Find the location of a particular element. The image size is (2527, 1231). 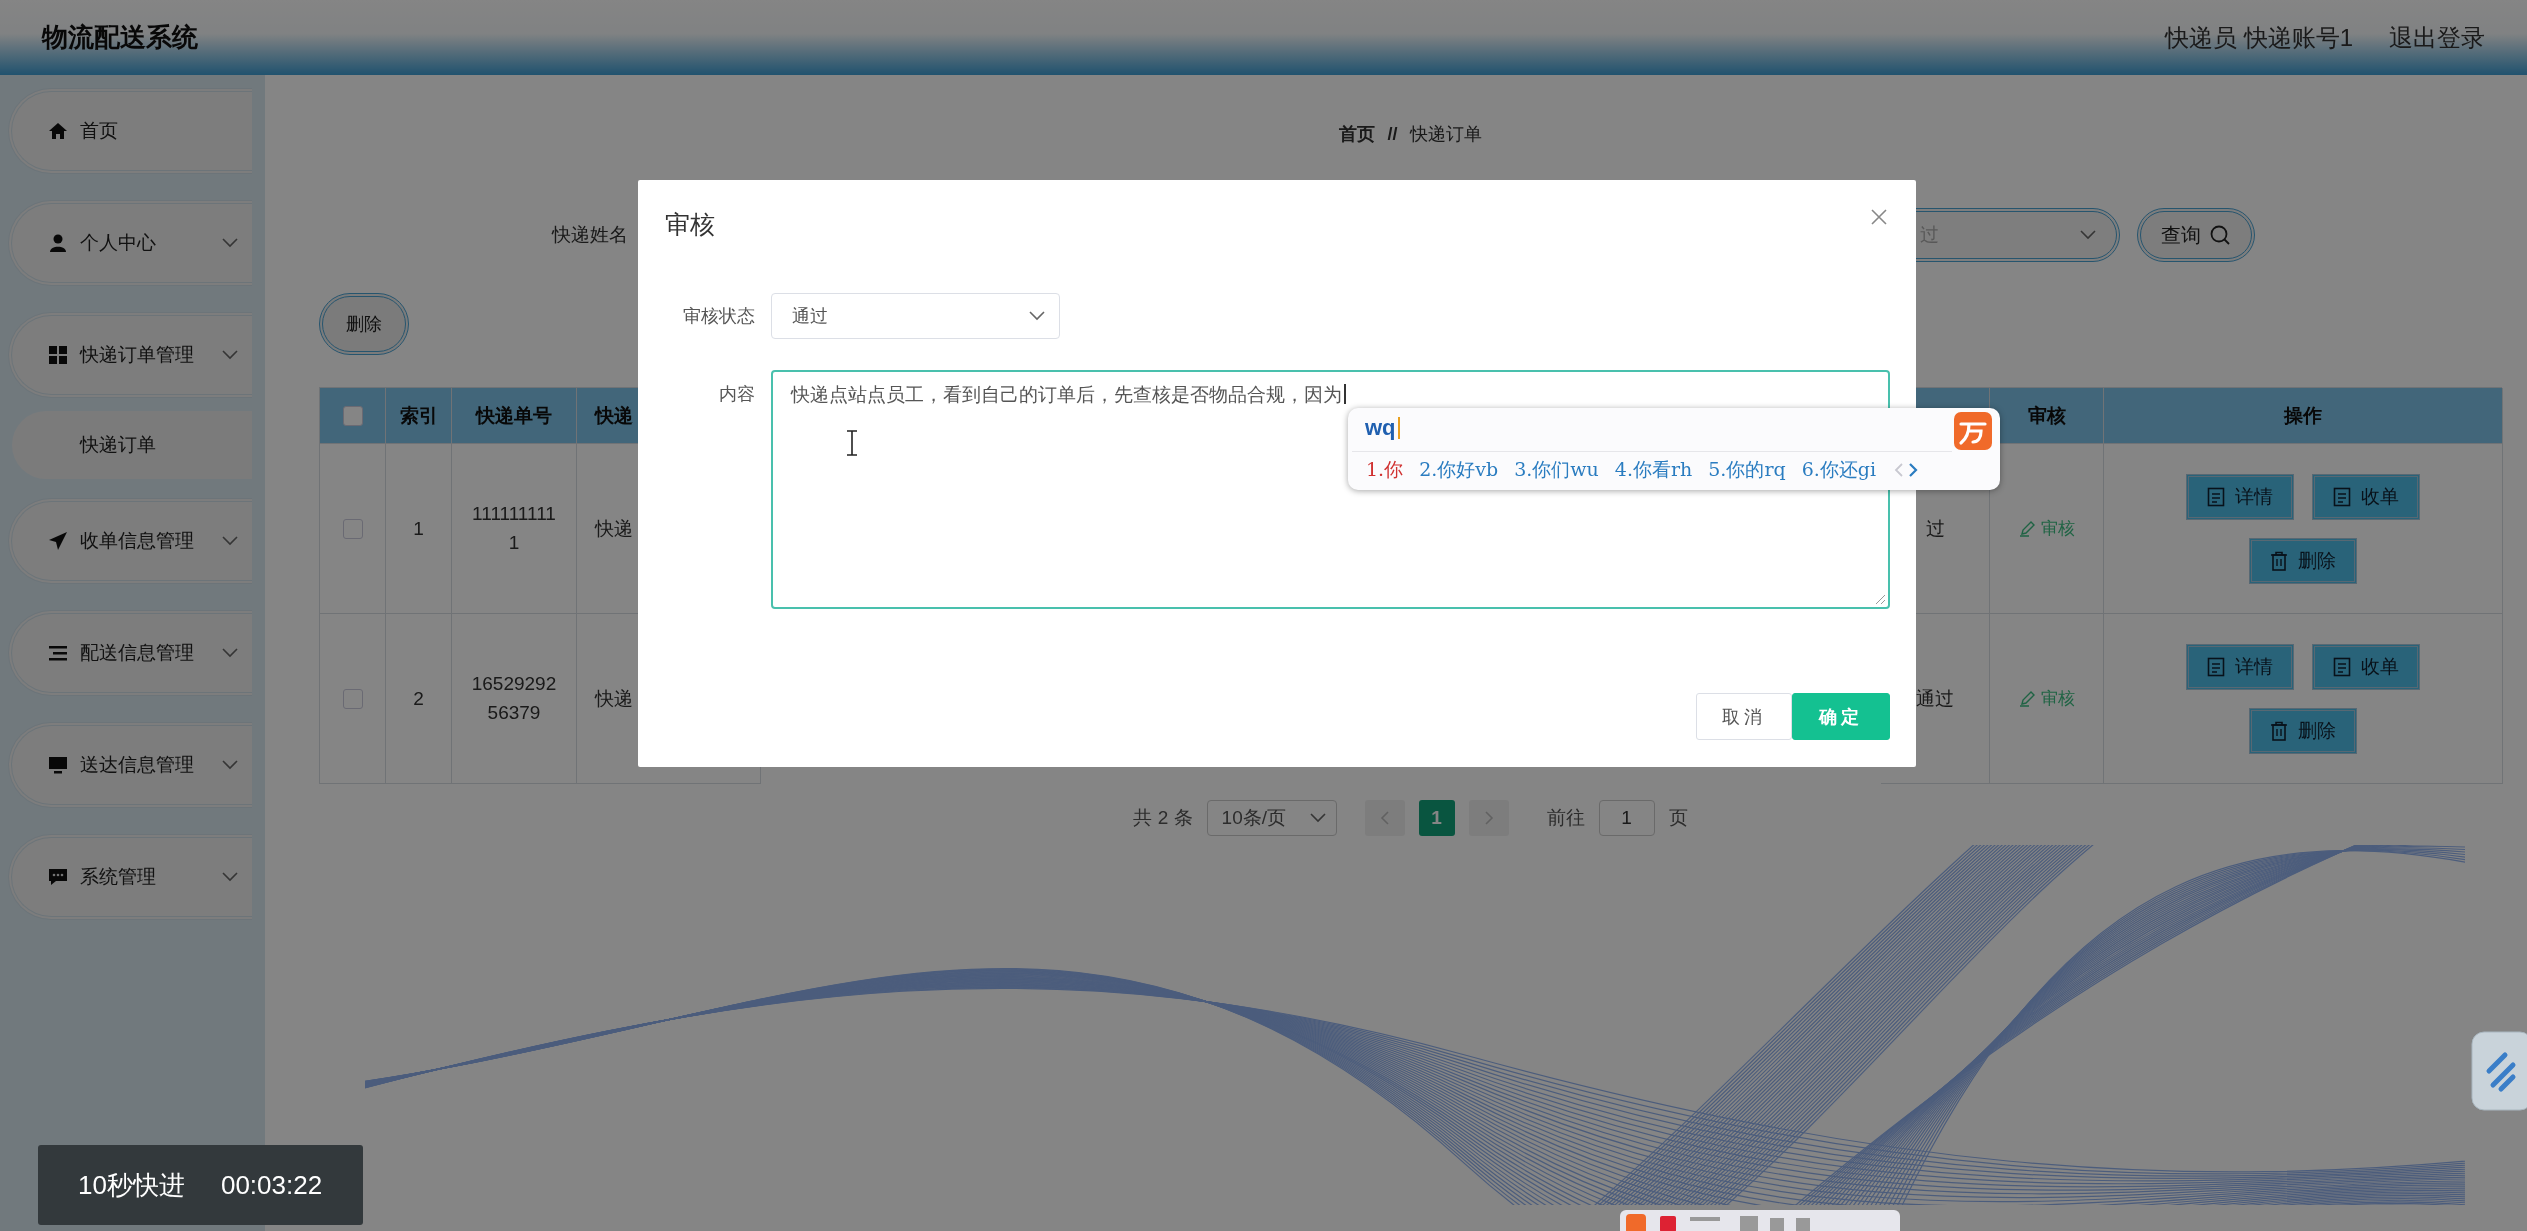

table-cell-text: 过 is located at coordinates (1935, 528).